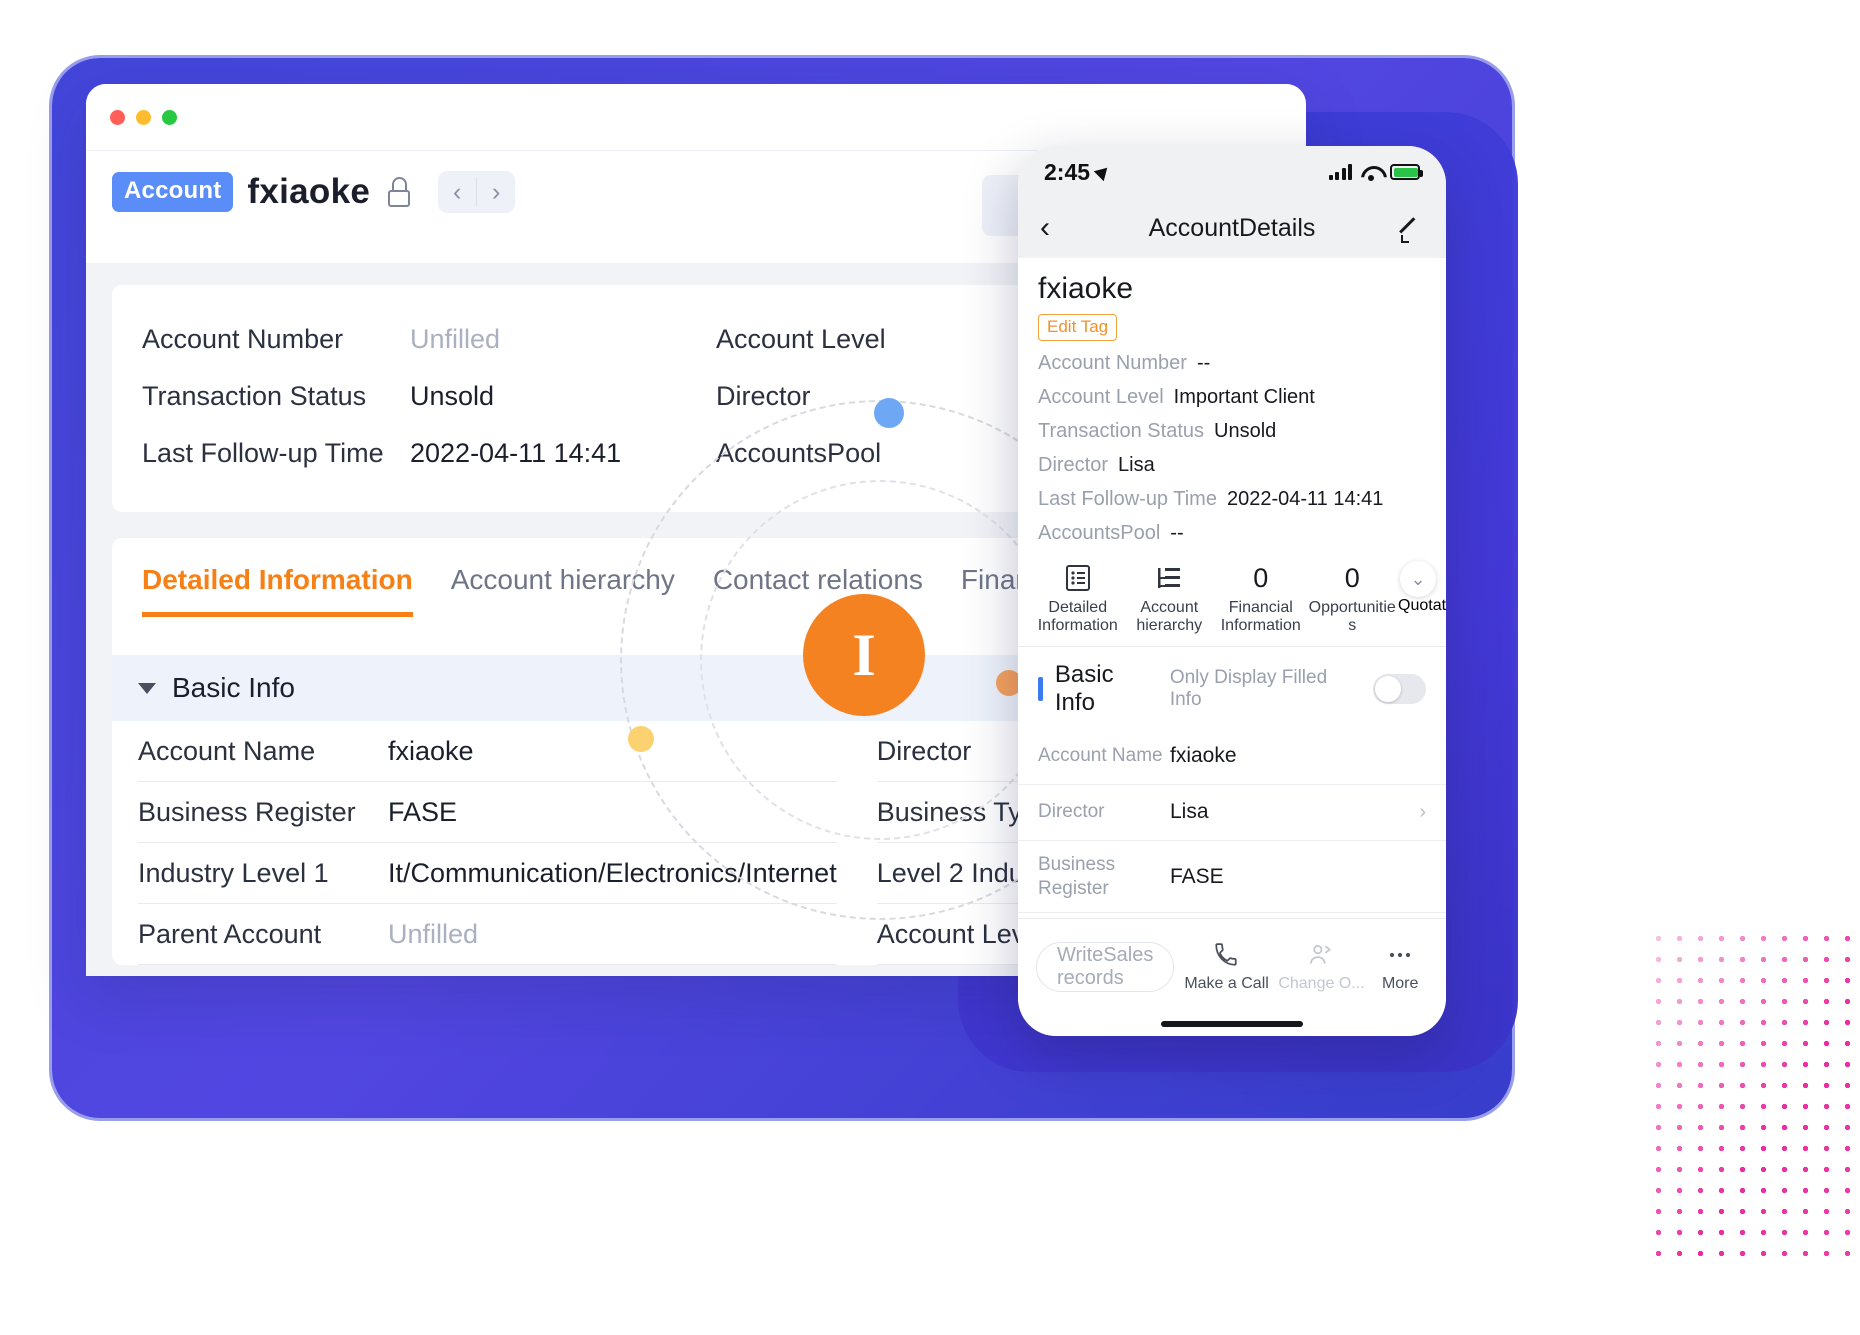 The width and height of the screenshot is (1860, 1335). I want to click on phone-tab-label: Opportunities, so click(1352, 617).